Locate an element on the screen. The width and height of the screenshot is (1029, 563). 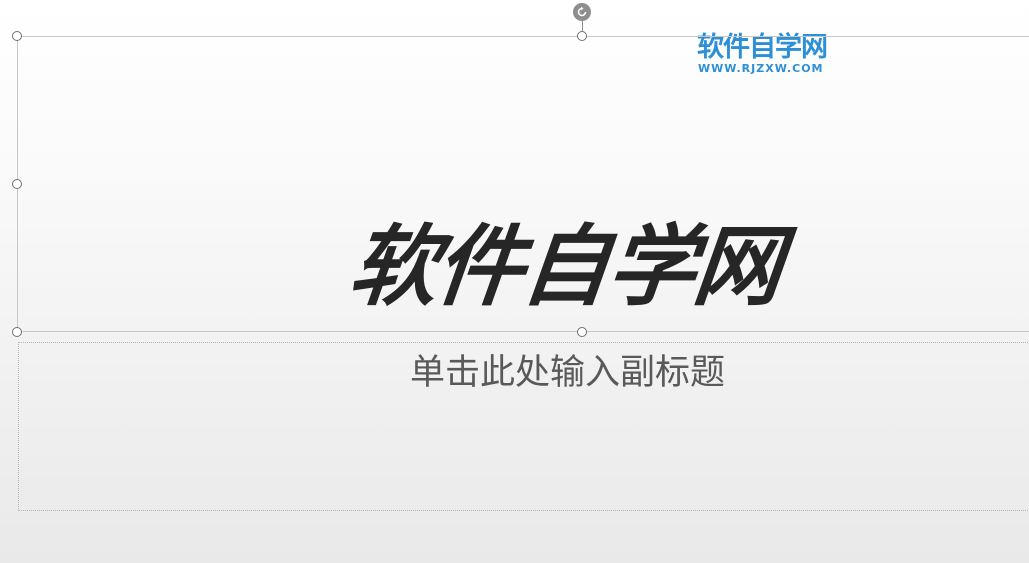
resize-handle-bottom-left is located at coordinates (17, 332).